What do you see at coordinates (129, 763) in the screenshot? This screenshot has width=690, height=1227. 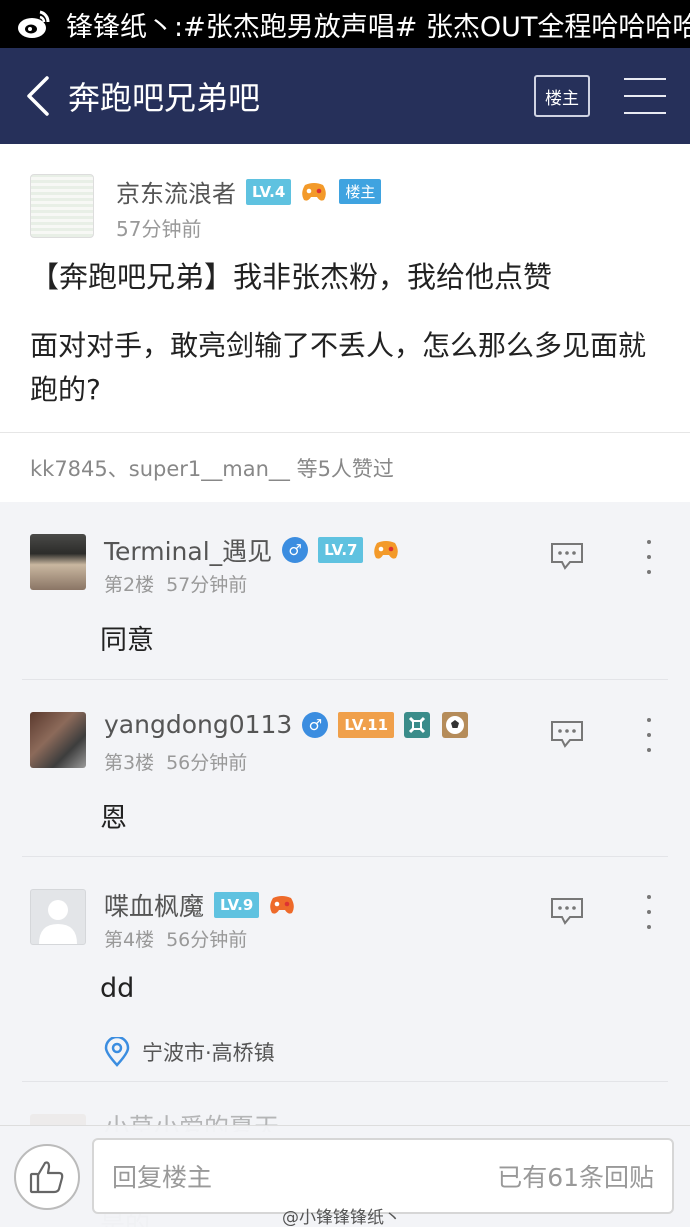 I see `floor-number: 第3楼` at bounding box center [129, 763].